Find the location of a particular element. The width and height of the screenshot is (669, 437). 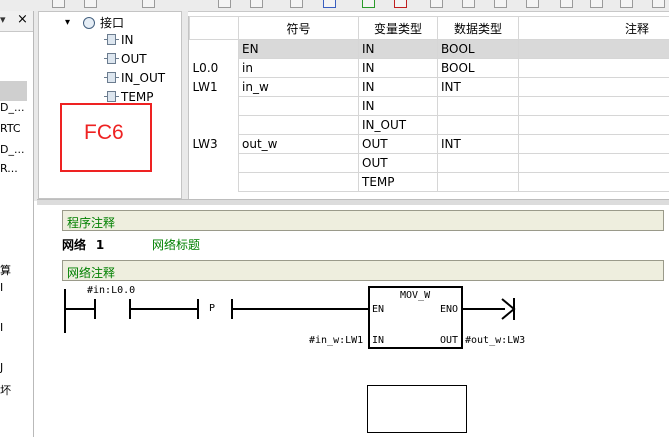

wire is located at coordinates (164, 309).